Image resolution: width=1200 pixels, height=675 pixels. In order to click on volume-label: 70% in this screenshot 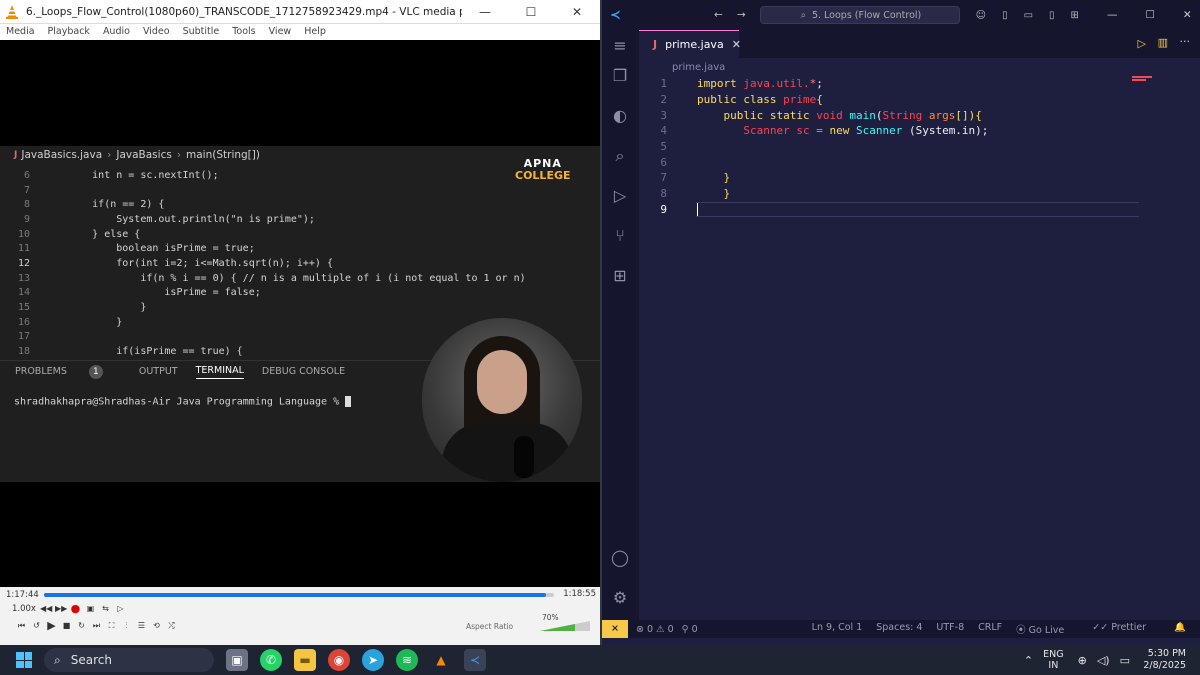, I will do `click(550, 617)`.